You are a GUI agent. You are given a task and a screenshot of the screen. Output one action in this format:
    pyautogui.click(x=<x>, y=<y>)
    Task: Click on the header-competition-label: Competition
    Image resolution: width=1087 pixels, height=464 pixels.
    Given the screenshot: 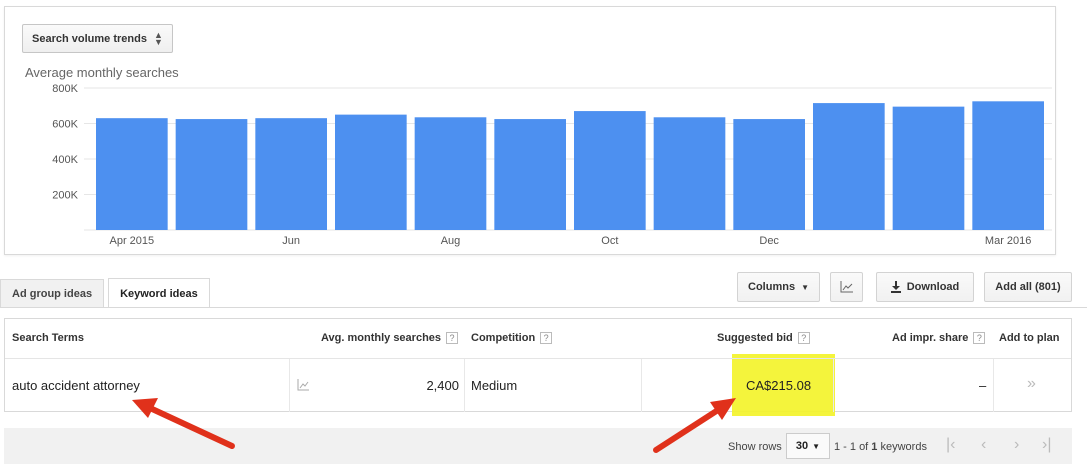 What is the action you would take?
    pyautogui.click(x=503, y=338)
    